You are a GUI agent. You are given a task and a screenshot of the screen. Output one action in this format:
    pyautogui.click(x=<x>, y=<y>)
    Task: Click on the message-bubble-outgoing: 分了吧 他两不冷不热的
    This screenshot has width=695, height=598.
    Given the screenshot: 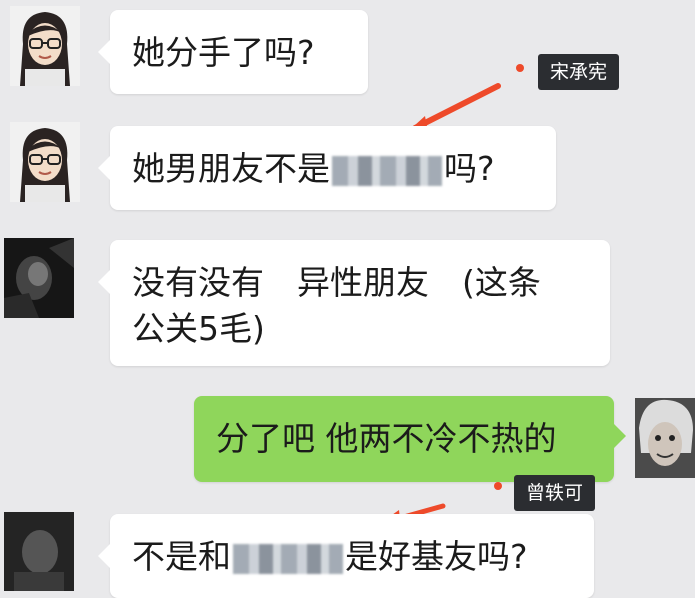 What is the action you would take?
    pyautogui.click(x=410, y=439)
    